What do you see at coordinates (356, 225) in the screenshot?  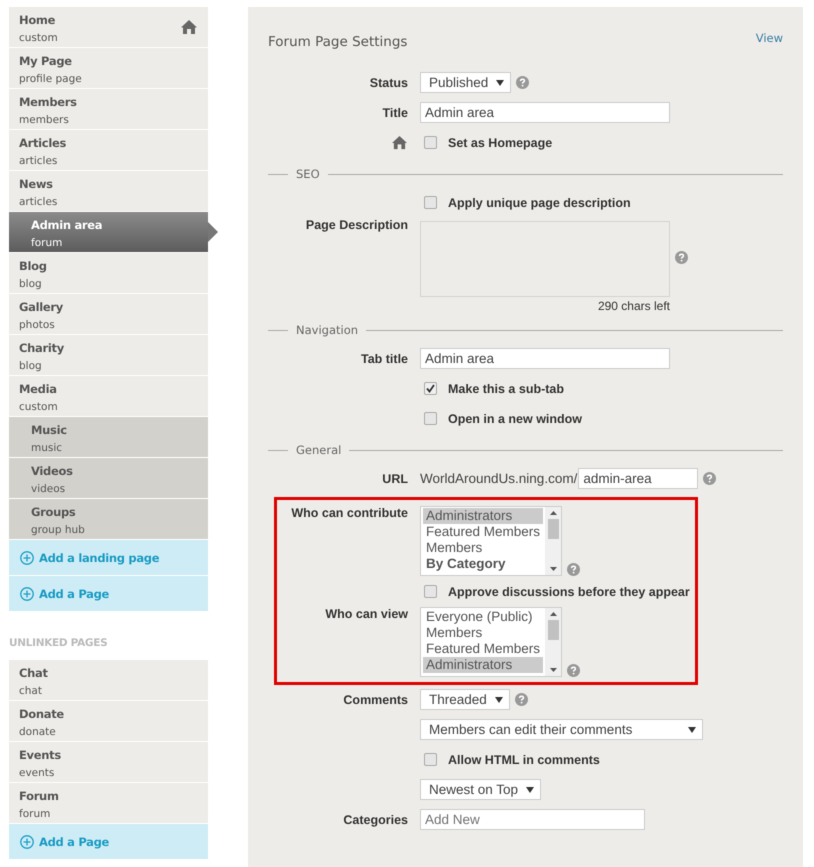 I see `field-label: Page Description` at bounding box center [356, 225].